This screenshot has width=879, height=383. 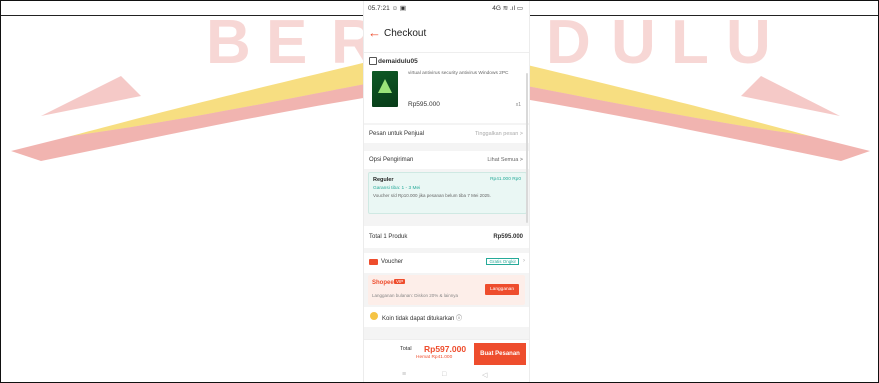 I want to click on svg-text: L, so click(x=690, y=42).